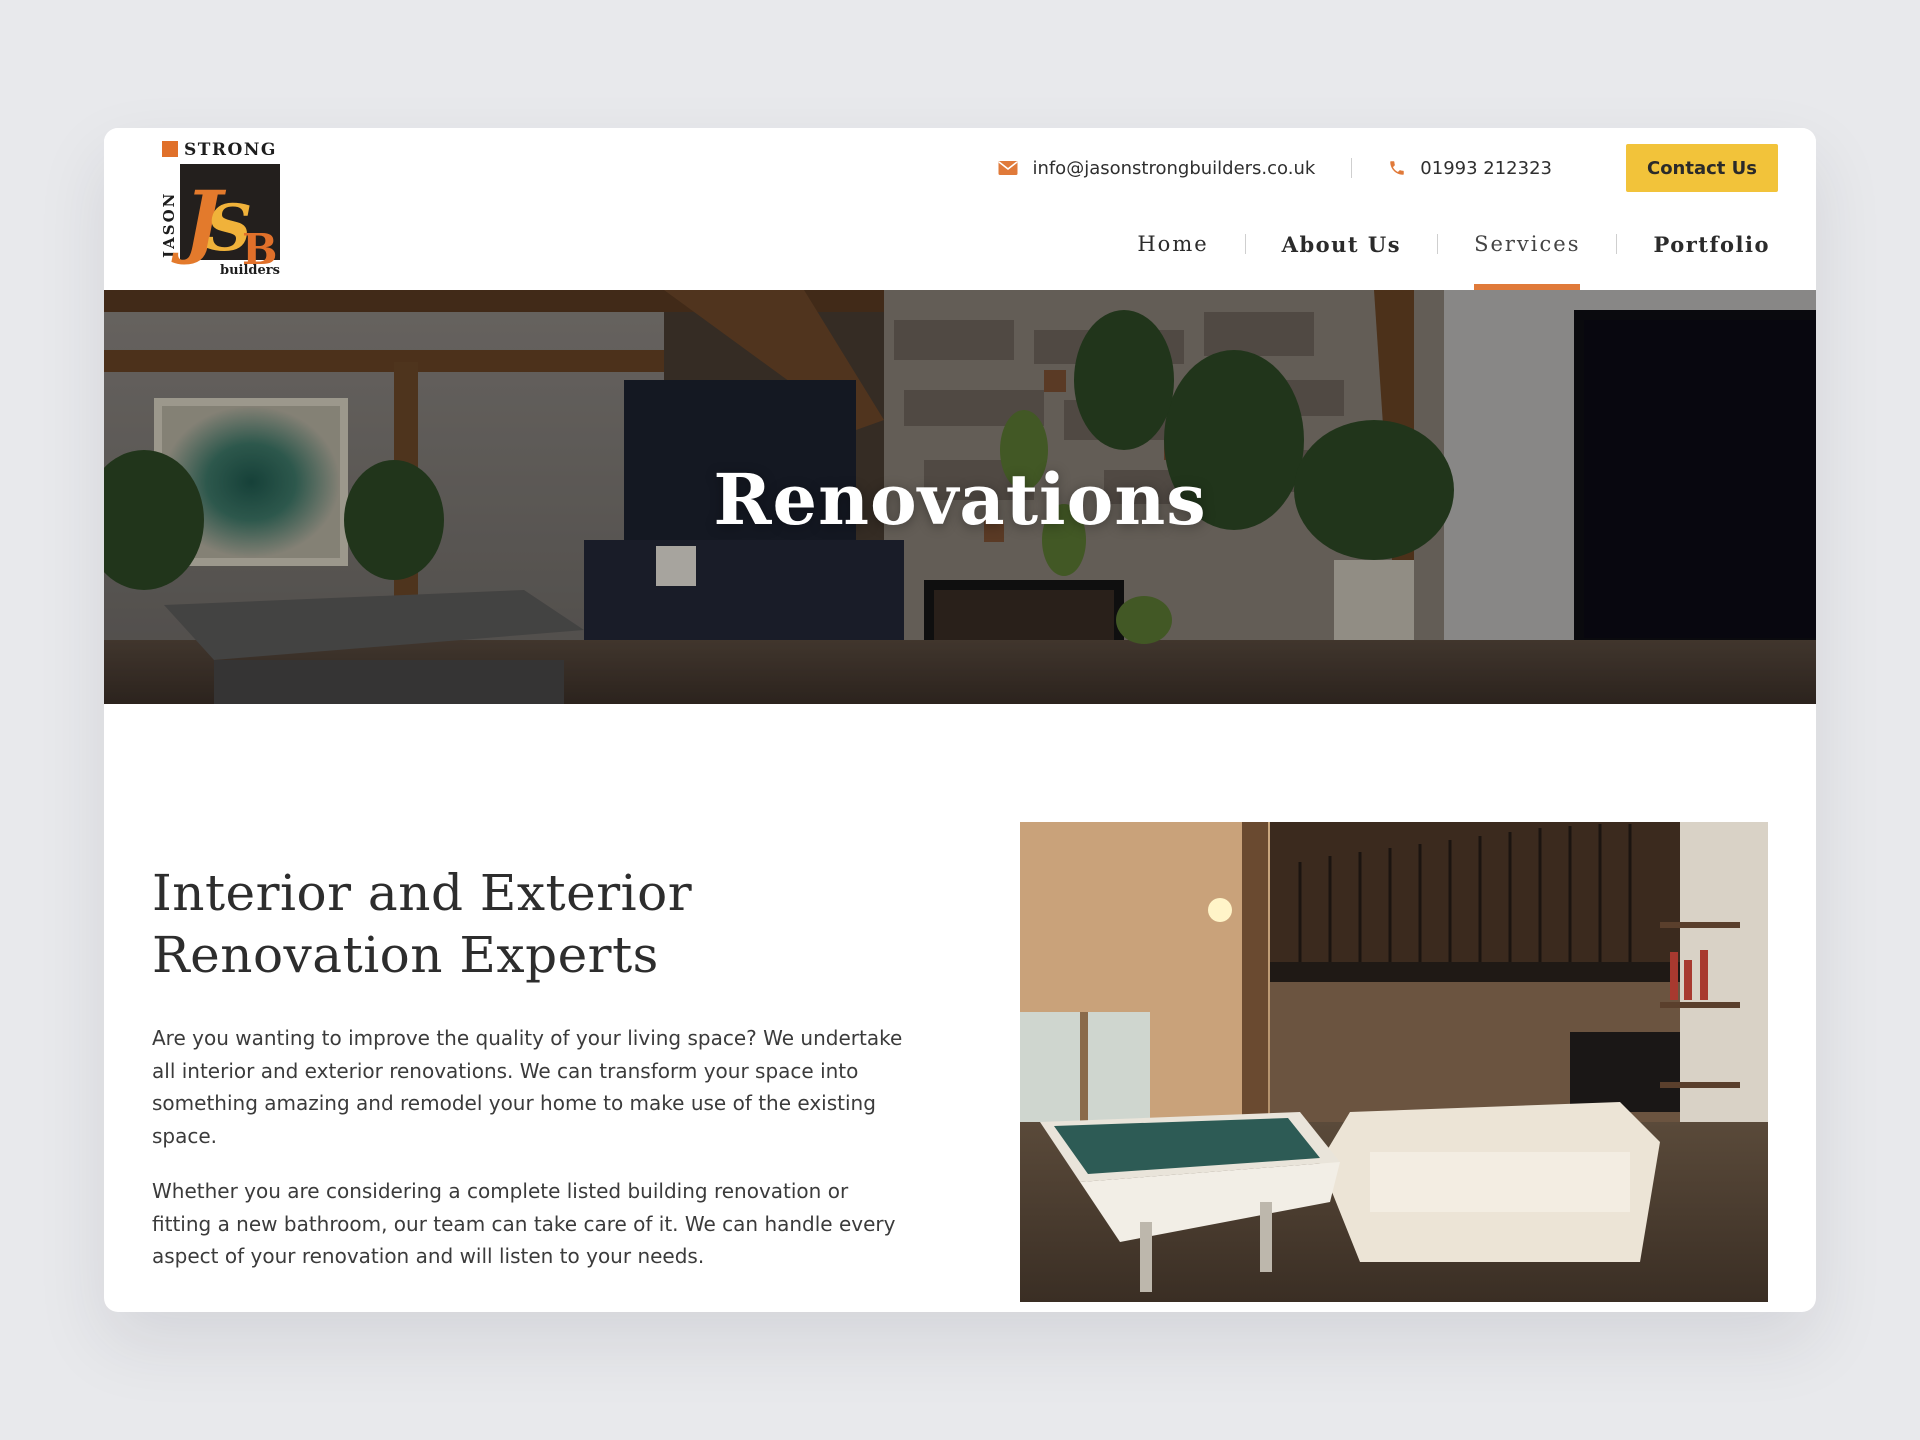  Describe the element at coordinates (1174, 168) in the screenshot. I see `email-text: info@jasonstrongbuilders.co.uk` at that location.